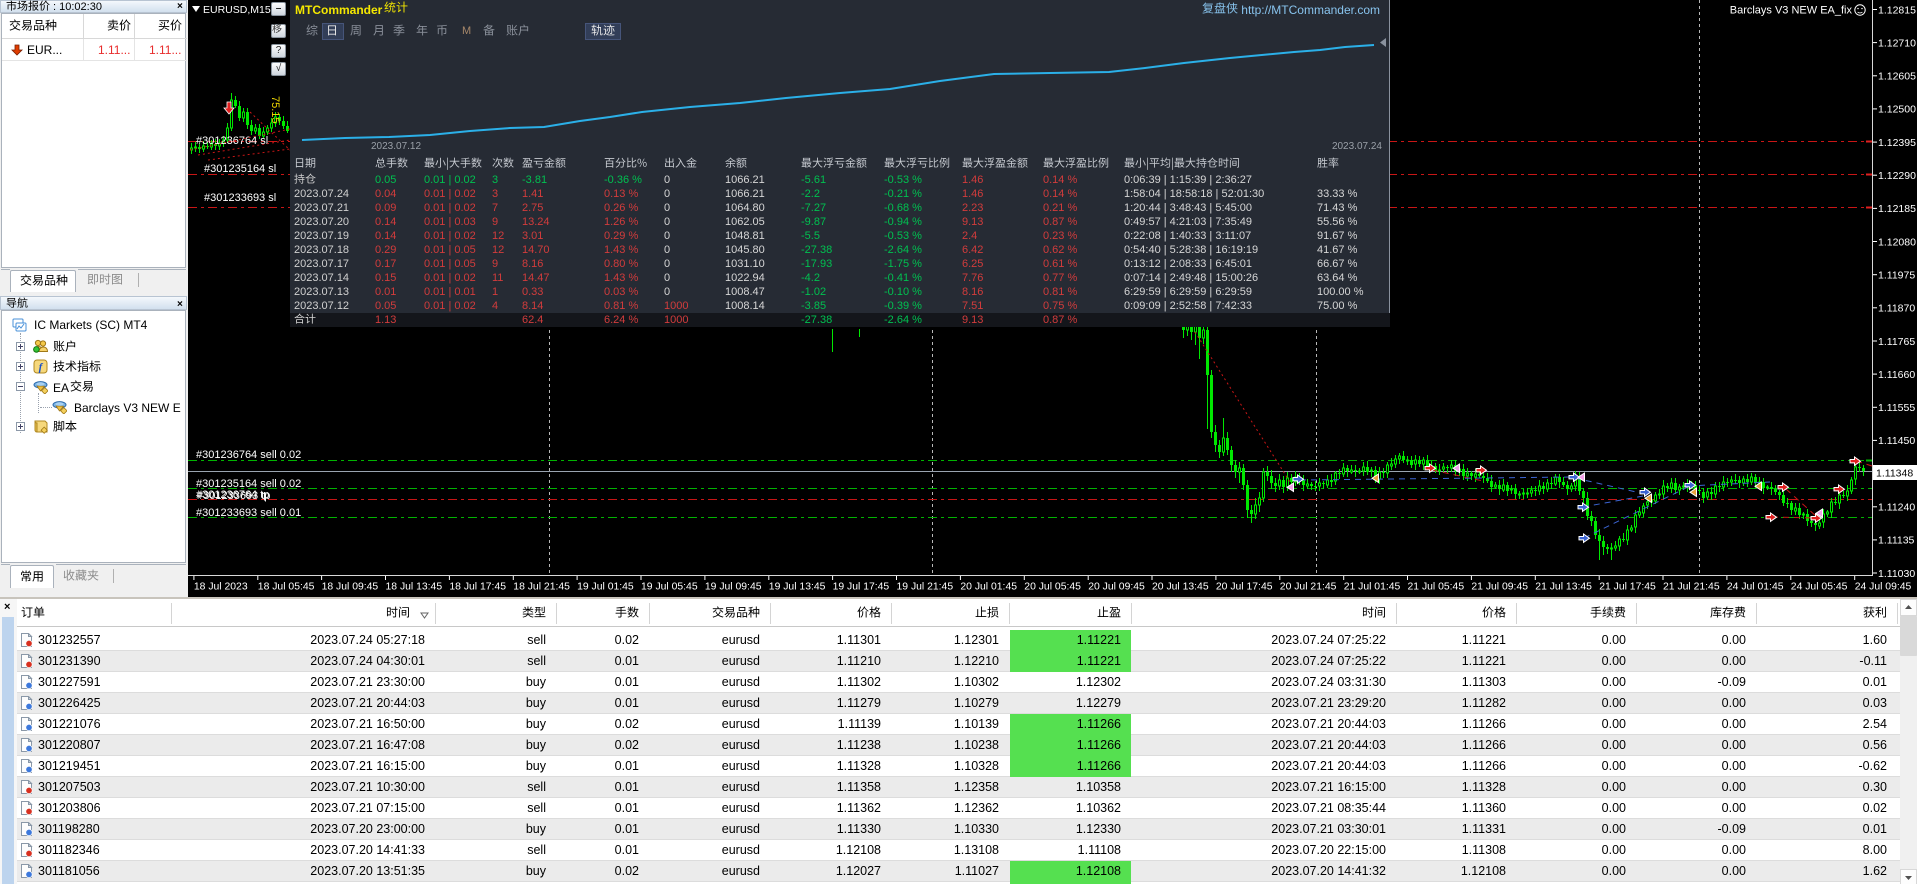 The width and height of the screenshot is (1917, 884). I want to click on svg-text: 21 Jul 05:45, so click(1436, 587).